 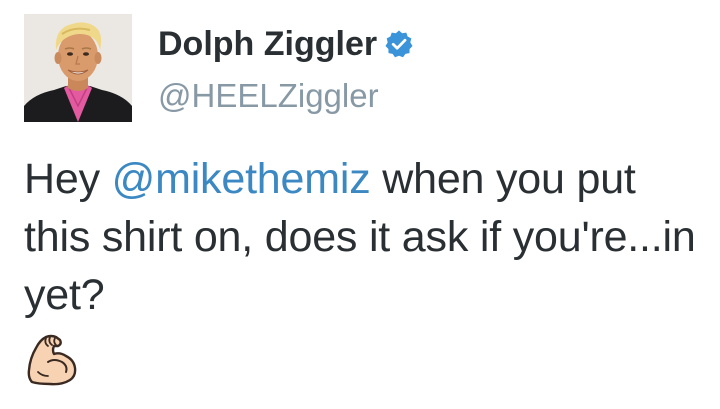 What do you see at coordinates (268, 96) in the screenshot?
I see `author-handle: @HEELZiggler` at bounding box center [268, 96].